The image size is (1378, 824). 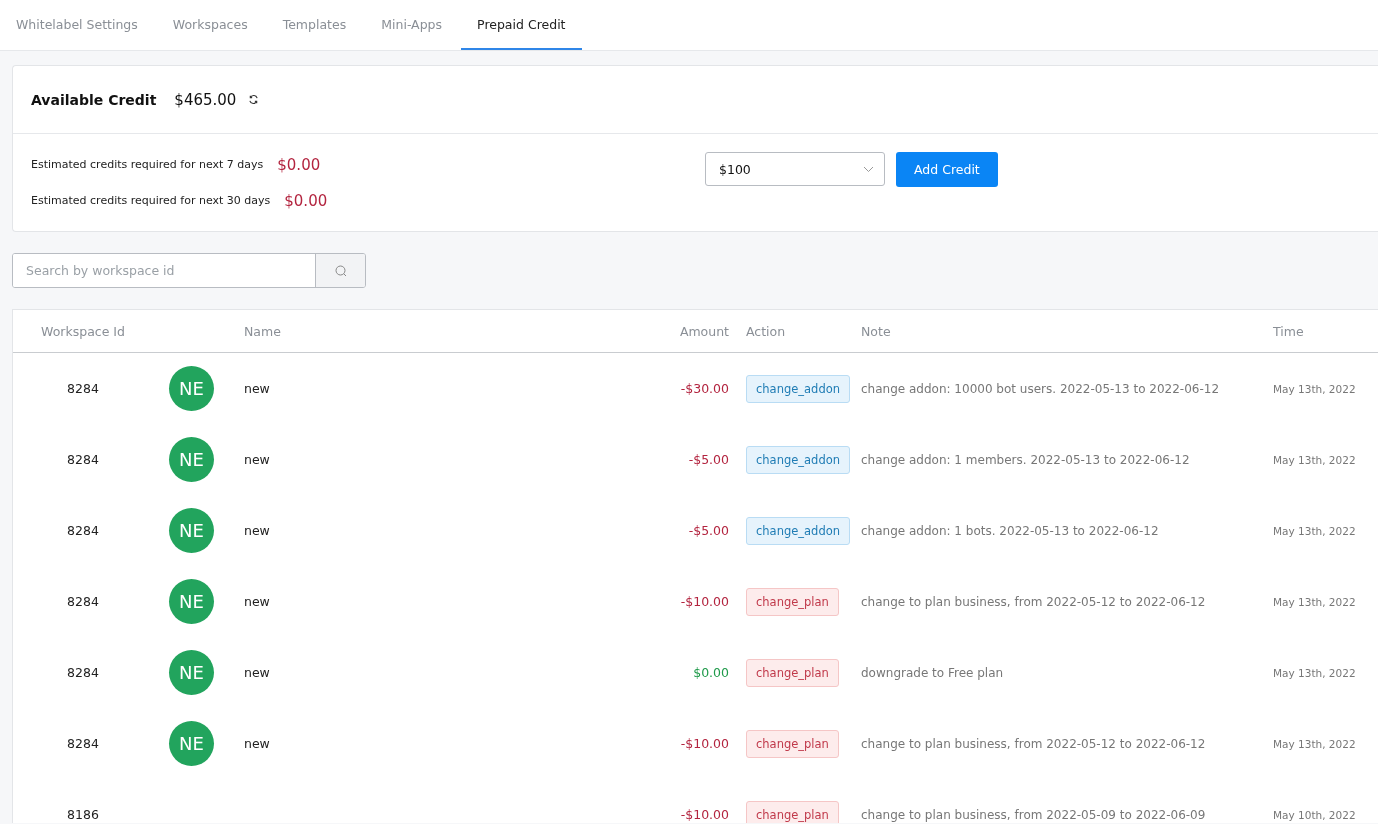 What do you see at coordinates (1010, 530) in the screenshot?
I see `note-cell-text: change addon: 1 bots. 2022-05-13 to 2022-06-12` at bounding box center [1010, 530].